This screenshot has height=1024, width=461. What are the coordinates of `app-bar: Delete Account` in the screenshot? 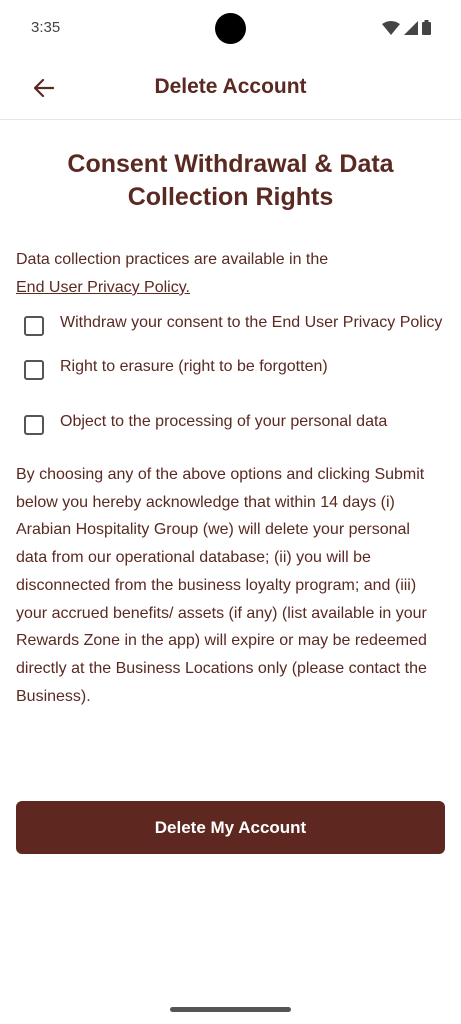 It's located at (230, 88).